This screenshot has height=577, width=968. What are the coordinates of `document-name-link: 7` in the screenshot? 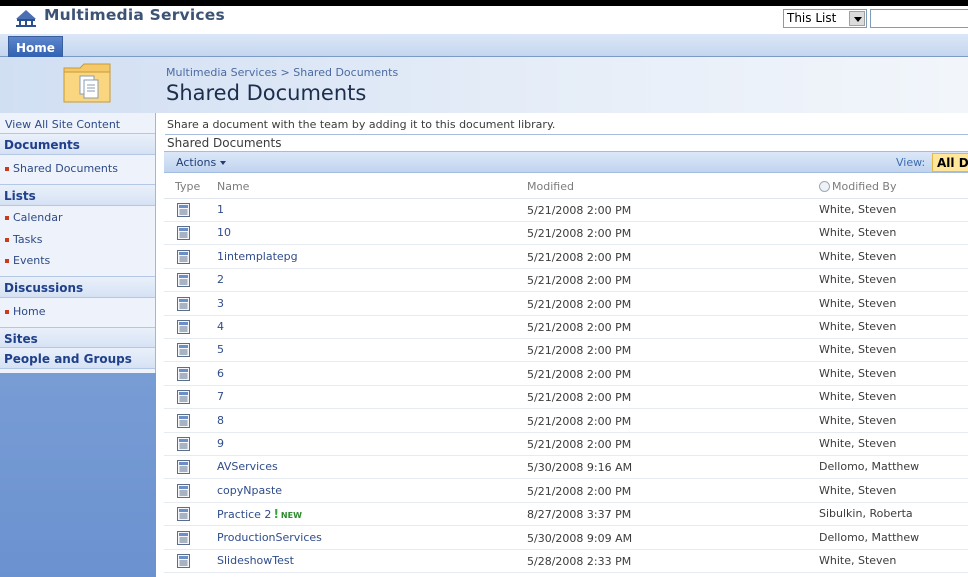 It's located at (220, 396).